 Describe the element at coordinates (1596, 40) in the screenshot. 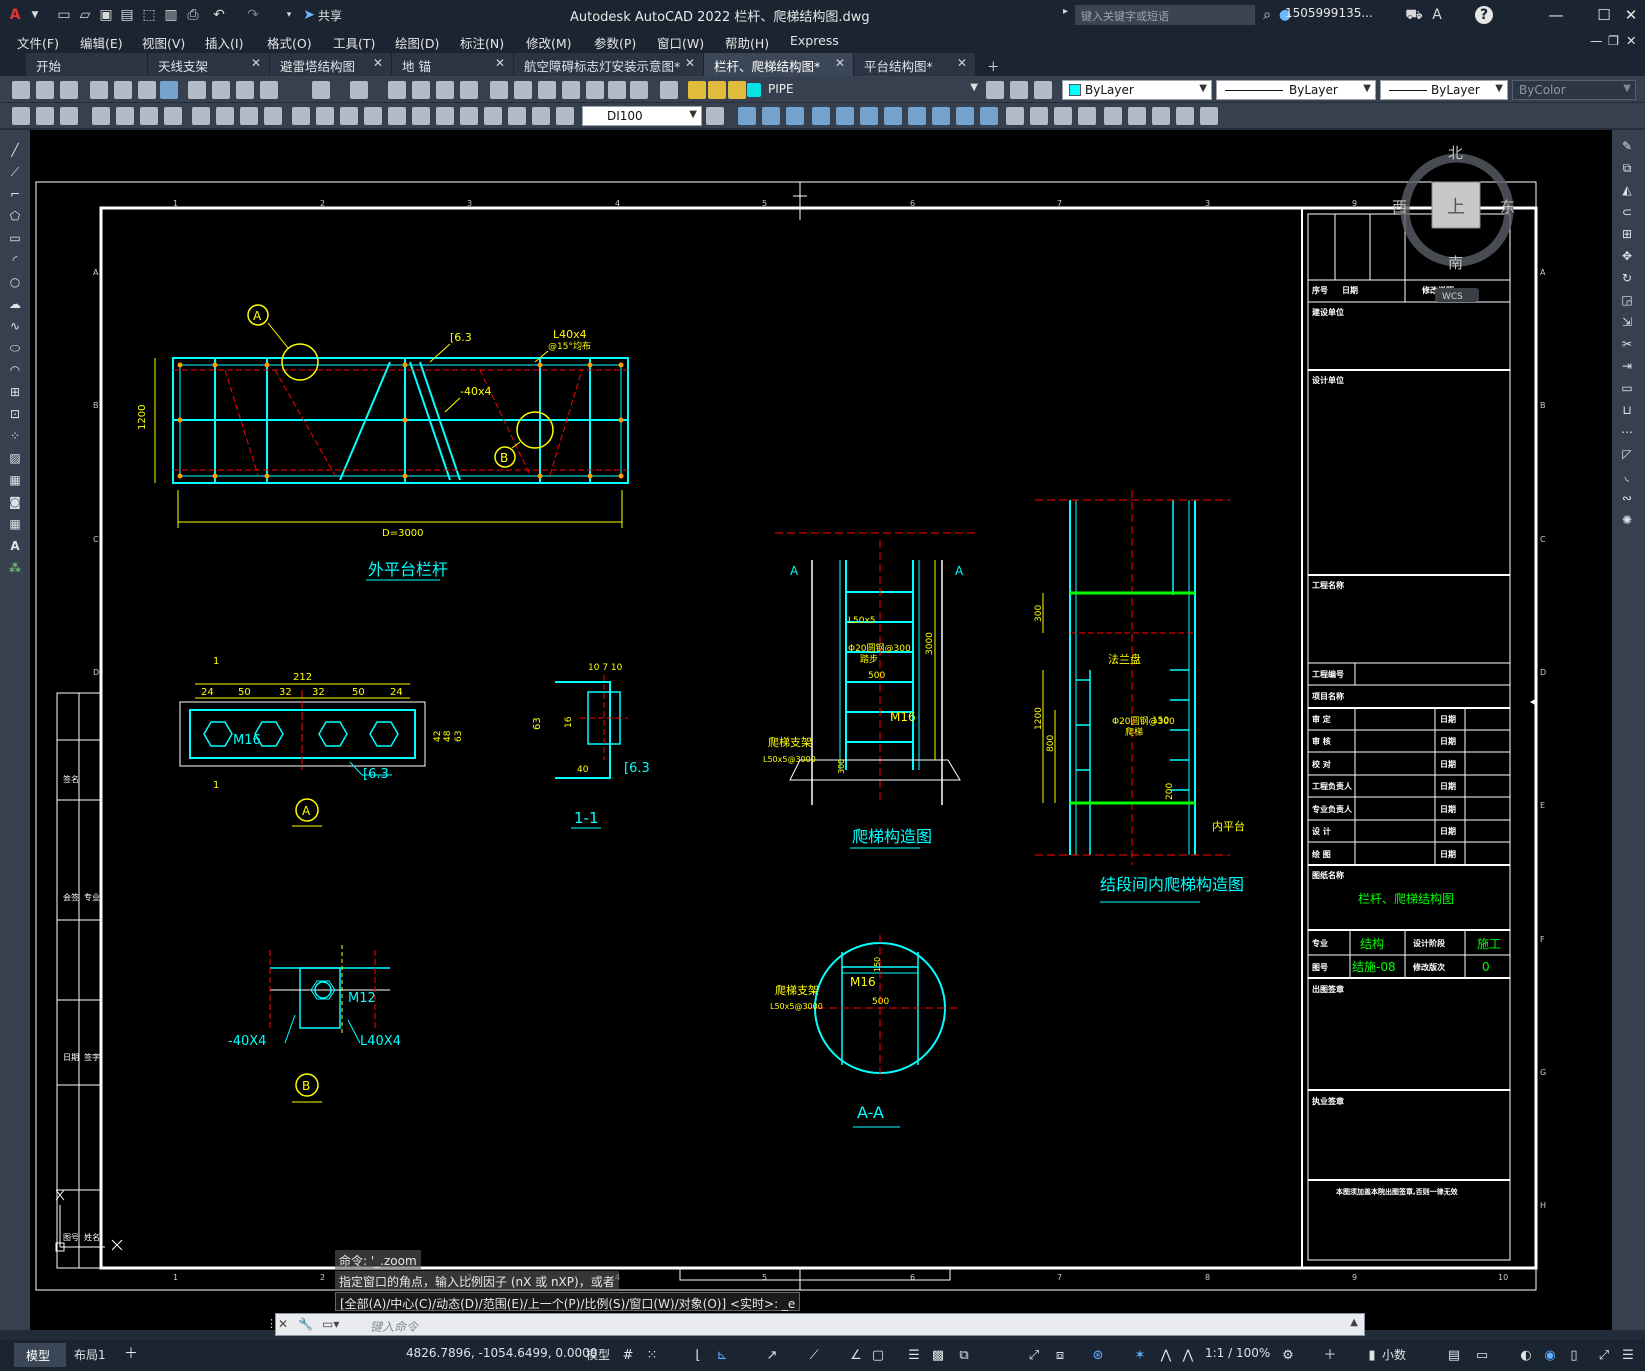

I see `doc-minimize-button: —` at that location.